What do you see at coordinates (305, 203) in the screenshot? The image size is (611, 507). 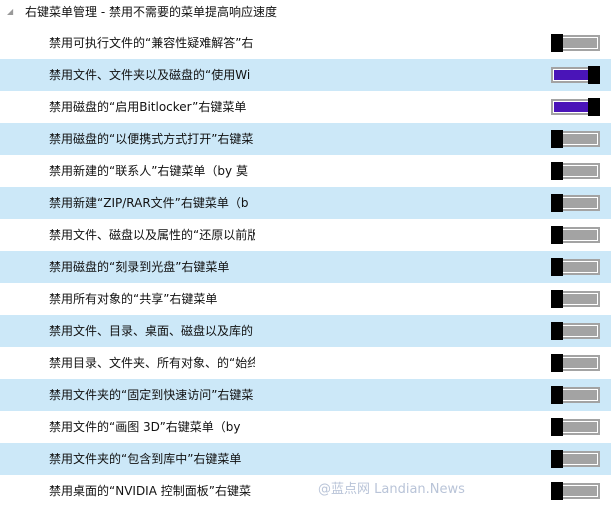 I see `setting-row: 禁用新建“ZIP/RAR文件”右键菜单（b` at bounding box center [305, 203].